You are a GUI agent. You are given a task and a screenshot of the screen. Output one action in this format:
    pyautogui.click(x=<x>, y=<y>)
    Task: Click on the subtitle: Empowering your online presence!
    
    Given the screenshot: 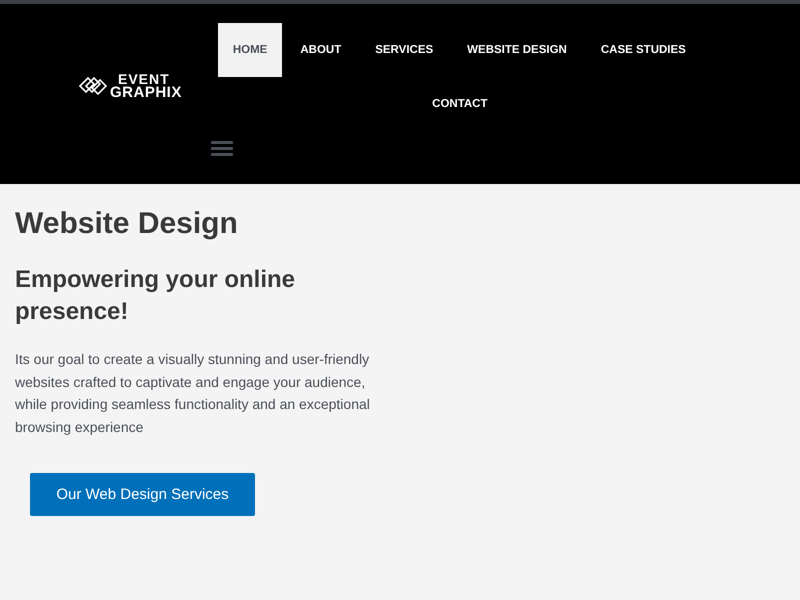 What is the action you would take?
    pyautogui.click(x=155, y=296)
    